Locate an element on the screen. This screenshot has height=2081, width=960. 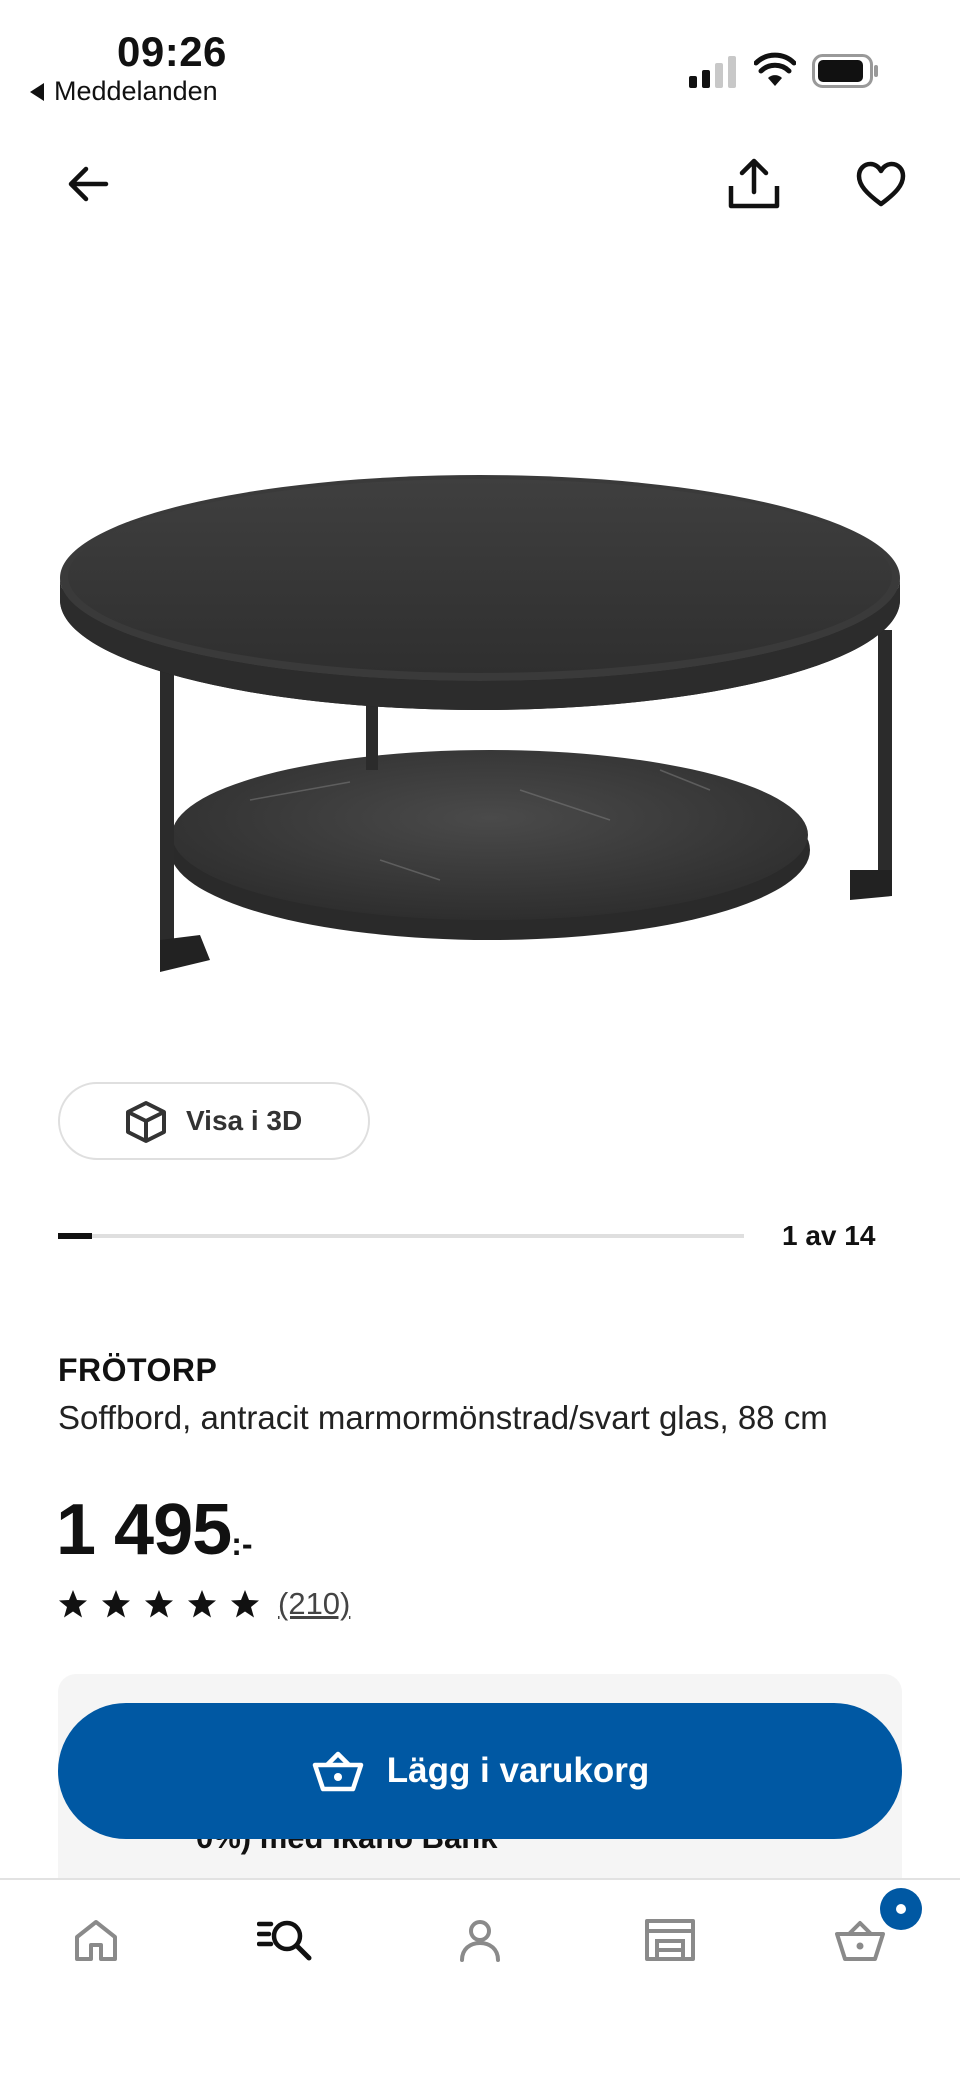
product-rating: (210) is located at coordinates (204, 1604).